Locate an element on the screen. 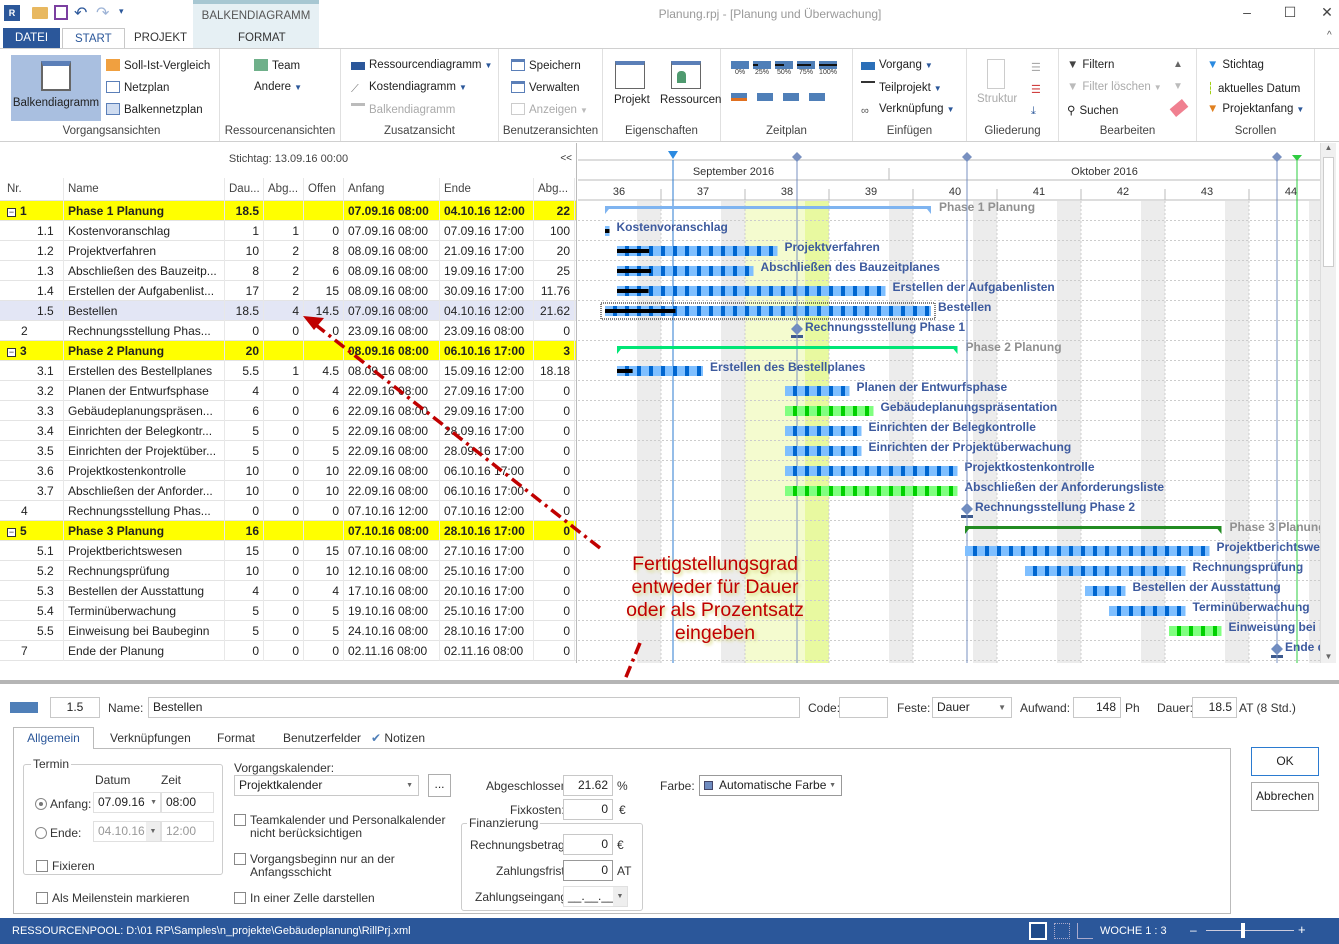  zoom-scale-label: WOCHE 1 : 3 is located at coordinates (1133, 931).